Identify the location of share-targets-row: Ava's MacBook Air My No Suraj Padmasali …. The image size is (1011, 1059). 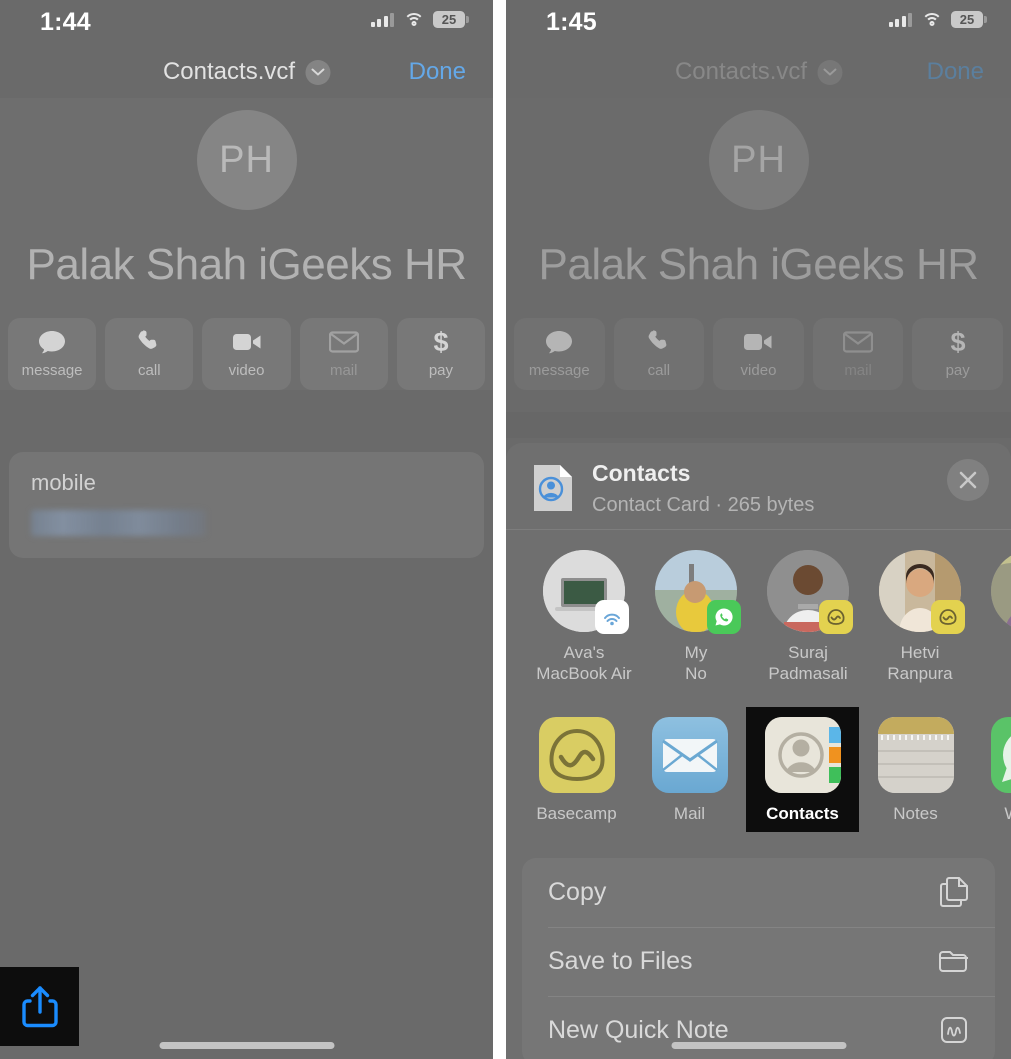
(758, 607).